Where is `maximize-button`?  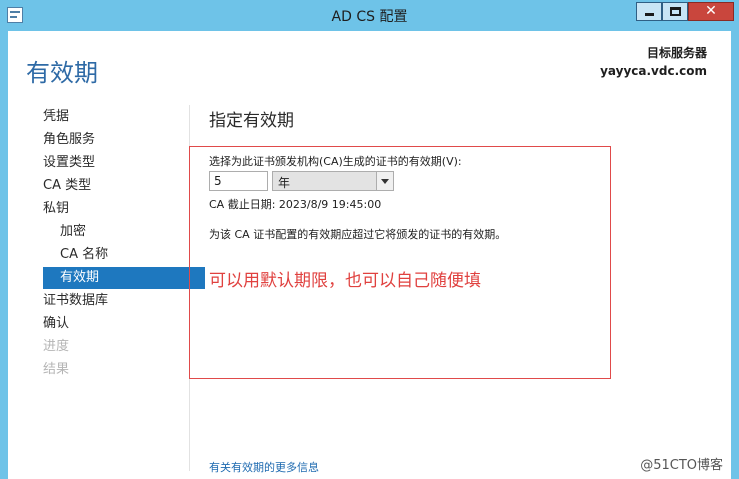 maximize-button is located at coordinates (675, 11).